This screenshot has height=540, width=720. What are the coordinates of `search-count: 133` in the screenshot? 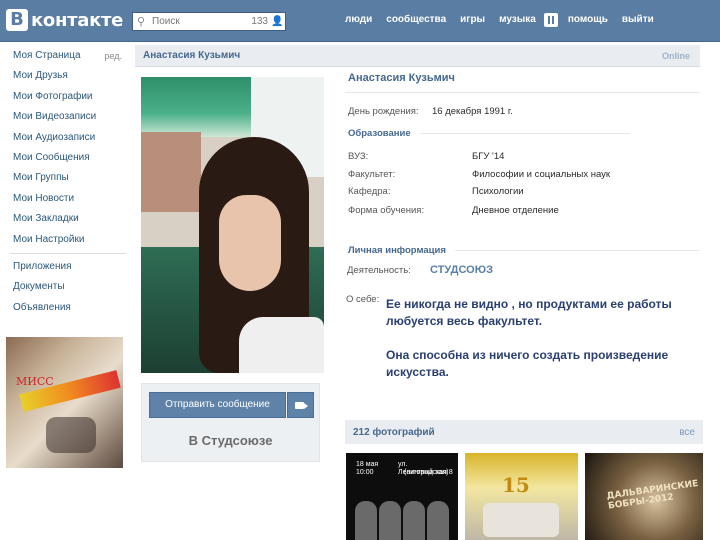 It's located at (259, 21).